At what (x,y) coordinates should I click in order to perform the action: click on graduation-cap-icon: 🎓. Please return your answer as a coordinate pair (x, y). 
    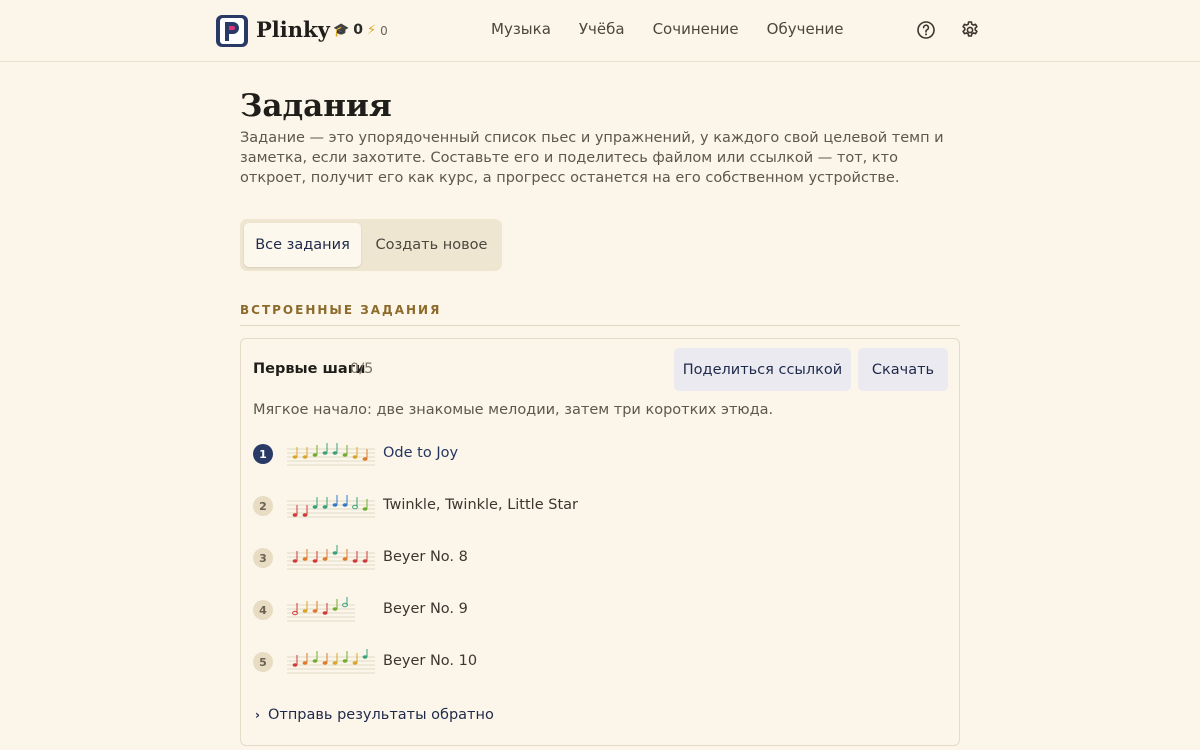
    Looking at the image, I should click on (341, 30).